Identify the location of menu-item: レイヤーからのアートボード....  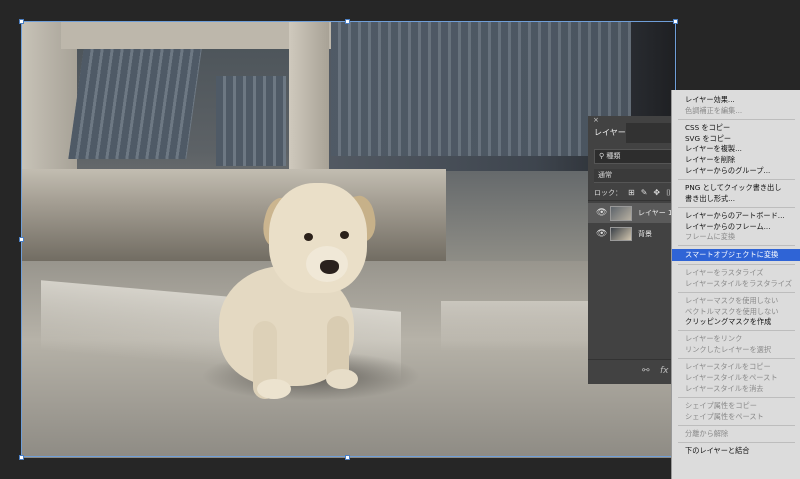
(736, 216).